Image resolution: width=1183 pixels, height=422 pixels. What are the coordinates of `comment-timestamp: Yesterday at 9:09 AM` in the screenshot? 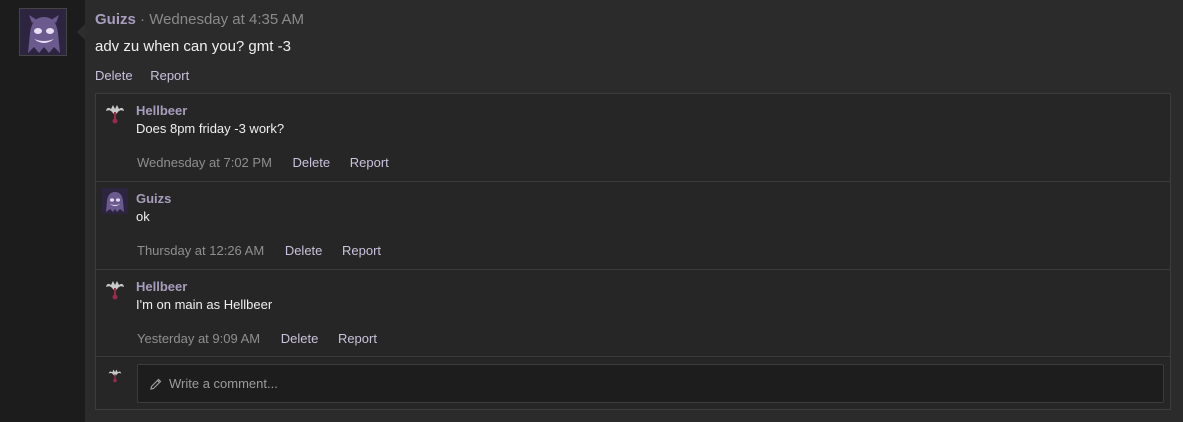 It's located at (198, 338).